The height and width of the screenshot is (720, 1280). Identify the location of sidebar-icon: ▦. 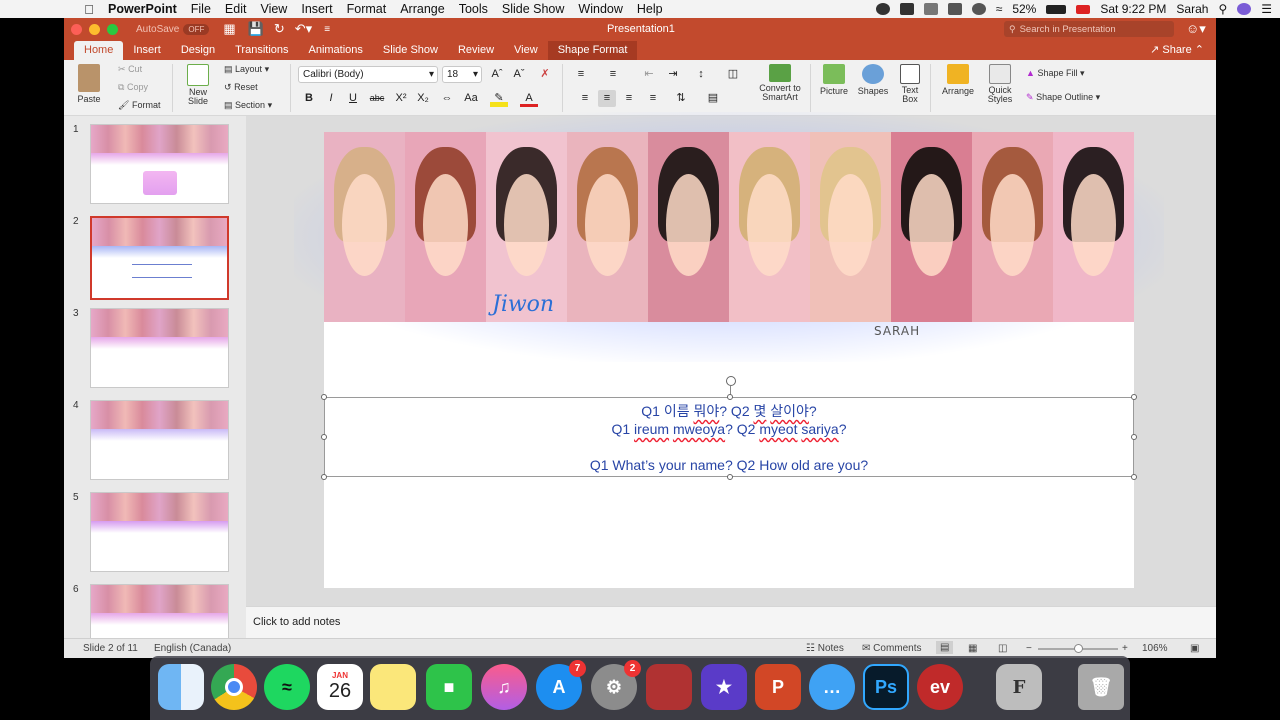
(229, 29).